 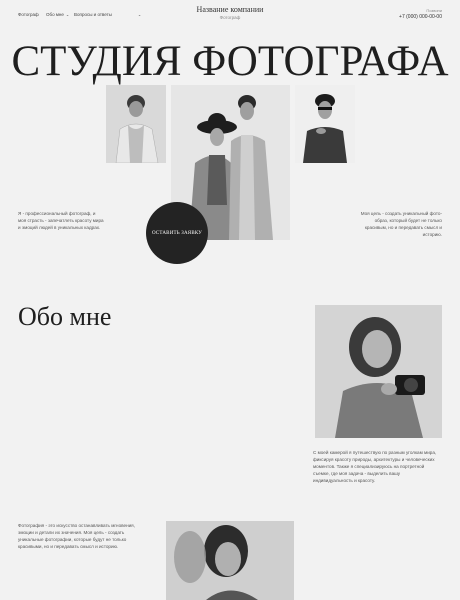 What do you see at coordinates (136, 124) in the screenshot?
I see `hero-photo-man` at bounding box center [136, 124].